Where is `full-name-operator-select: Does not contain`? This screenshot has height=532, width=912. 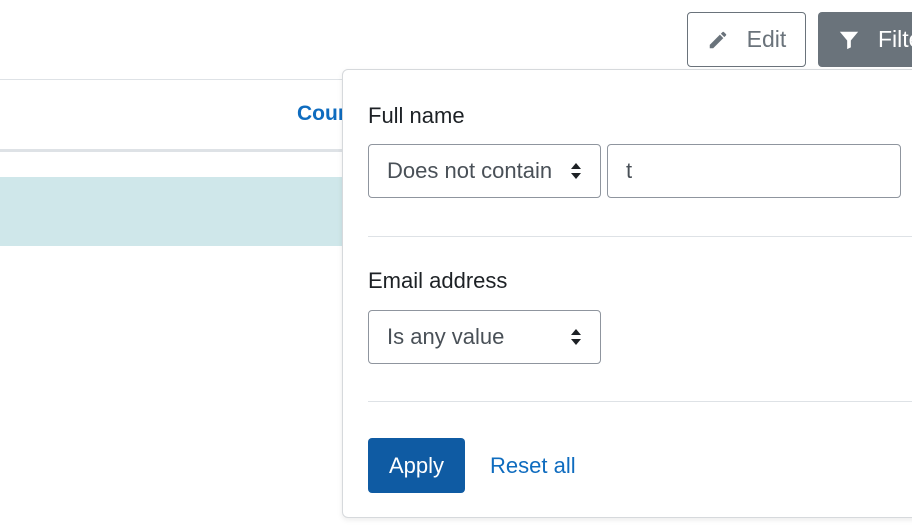
full-name-operator-select: Does not contain is located at coordinates (484, 171).